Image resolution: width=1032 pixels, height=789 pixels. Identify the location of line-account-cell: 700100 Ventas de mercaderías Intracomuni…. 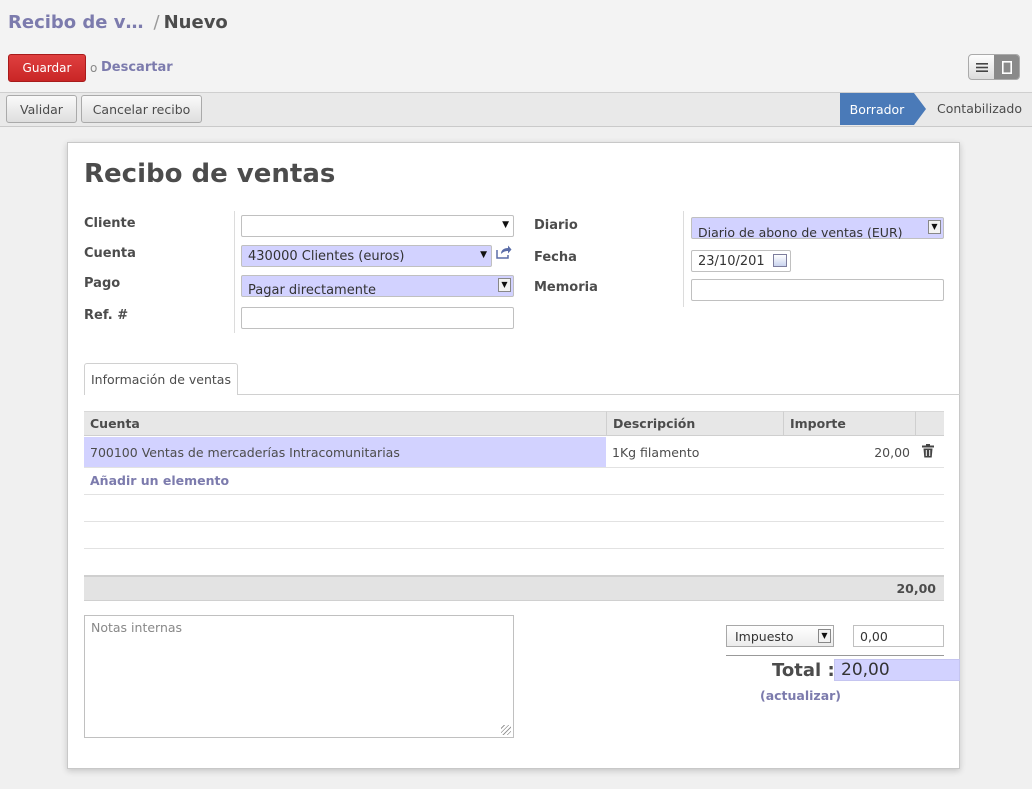
(345, 452).